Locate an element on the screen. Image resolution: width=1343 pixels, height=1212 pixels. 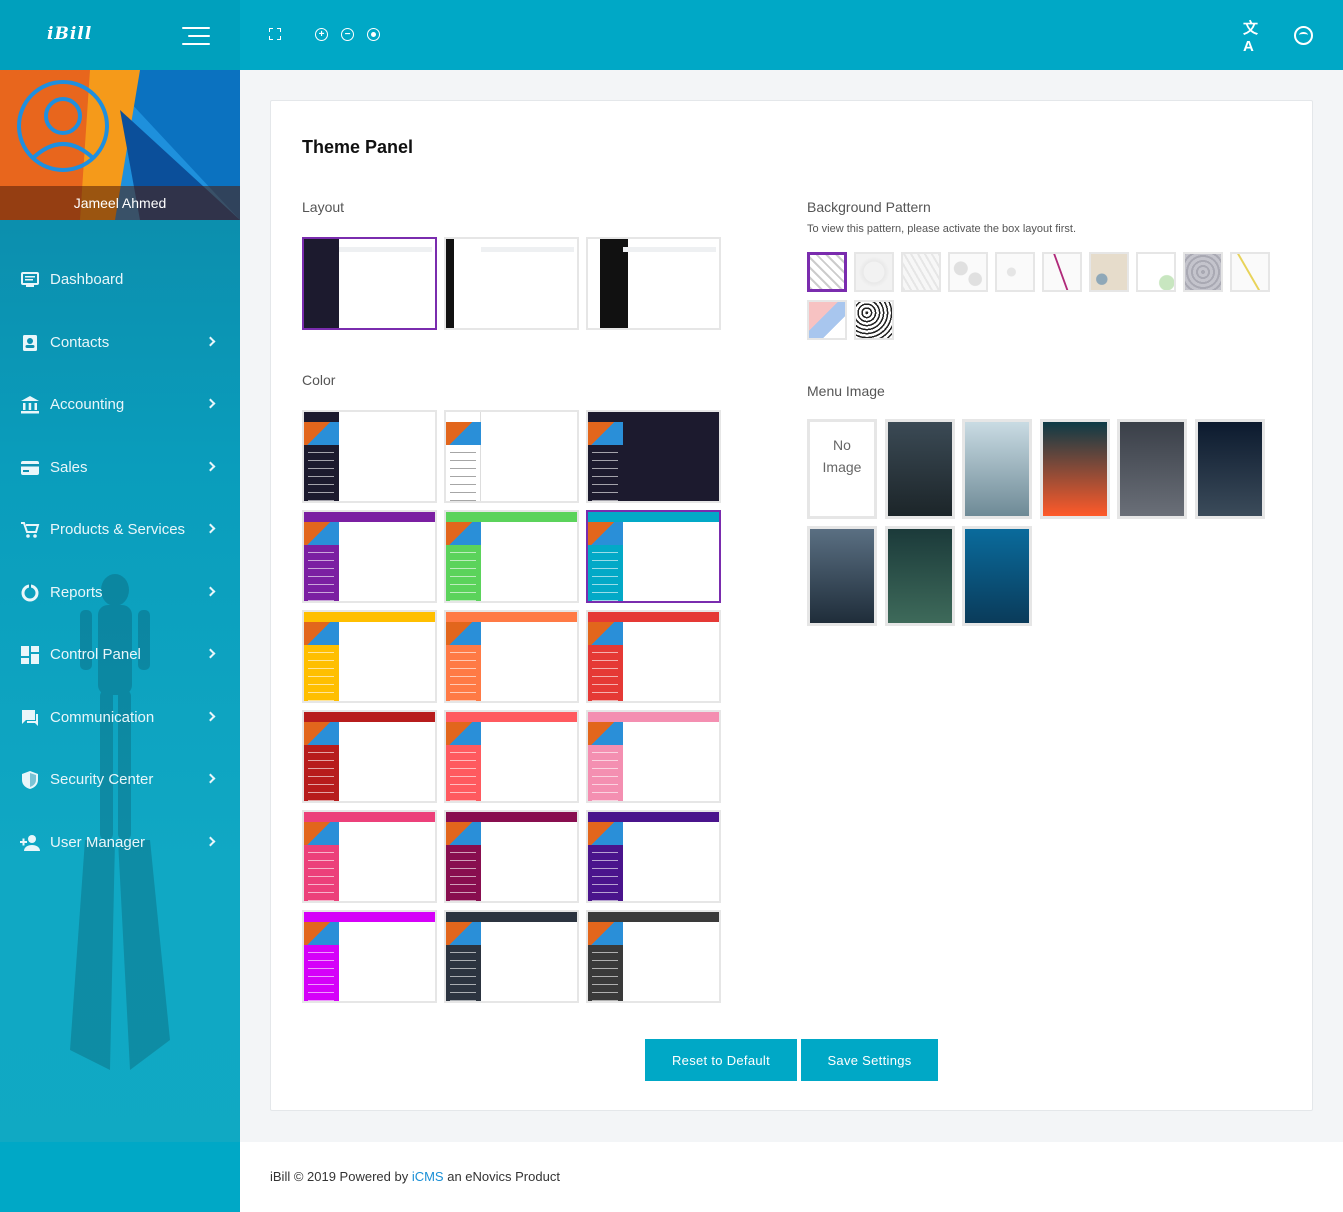
sidebar-item-dashboard: Dashboard is located at coordinates (120, 280).